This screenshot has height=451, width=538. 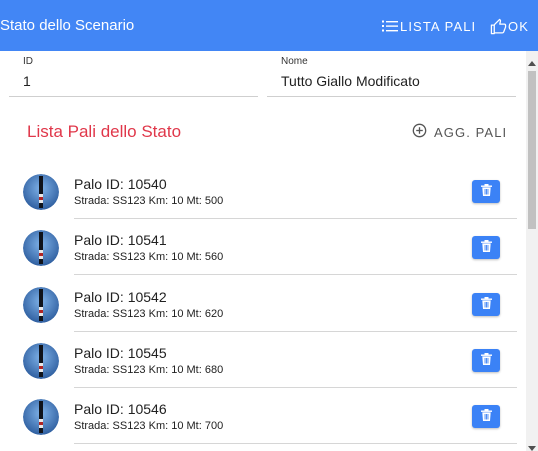 I want to click on id-field-label: ID, so click(x=28, y=61).